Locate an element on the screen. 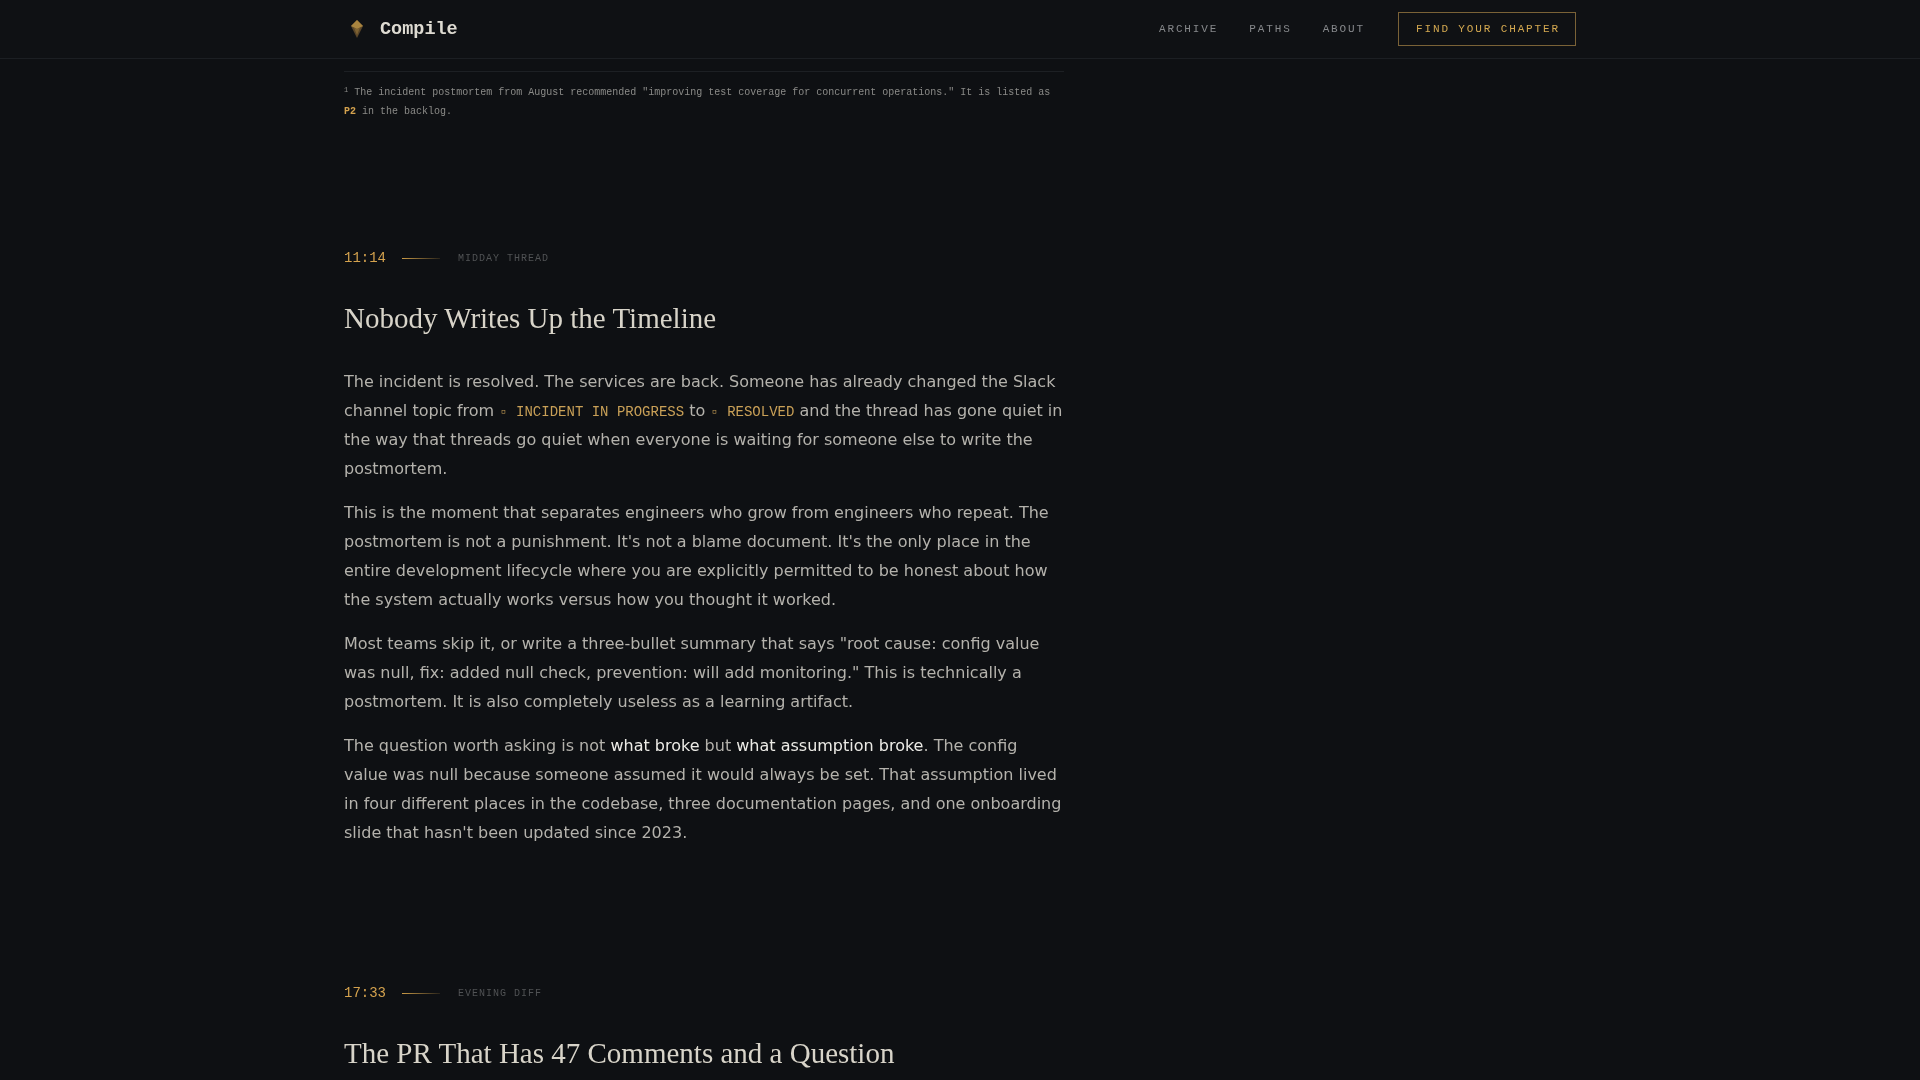 This screenshot has width=1920, height=1080. gem-icon is located at coordinates (357, 29).